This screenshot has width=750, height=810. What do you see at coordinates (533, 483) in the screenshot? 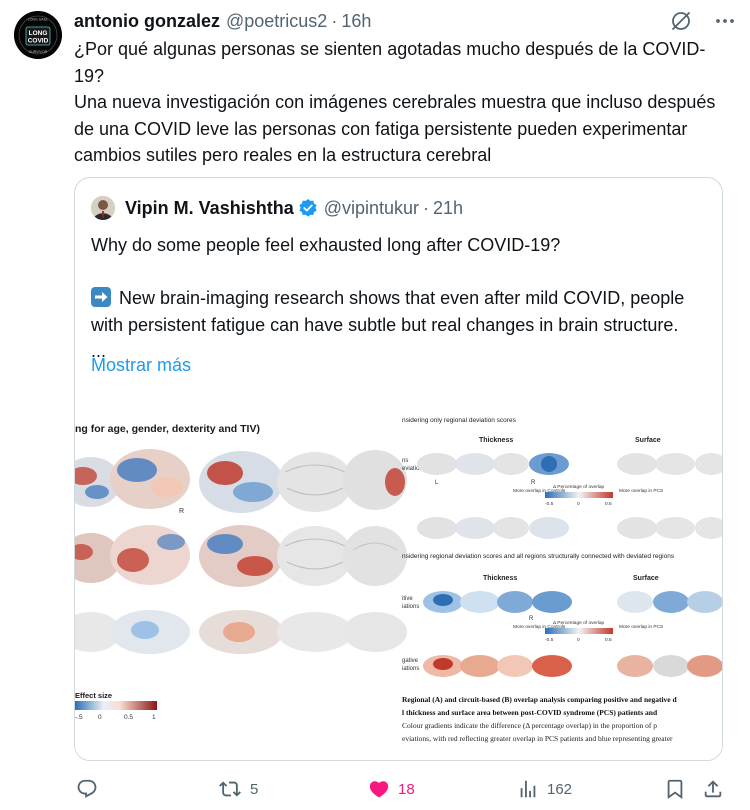
I see `right-a-R: R` at bounding box center [533, 483].